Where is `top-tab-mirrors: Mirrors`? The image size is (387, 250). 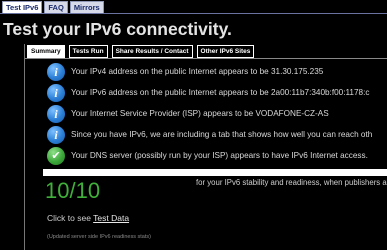
top-tab-mirrors: Mirrors is located at coordinates (86, 7).